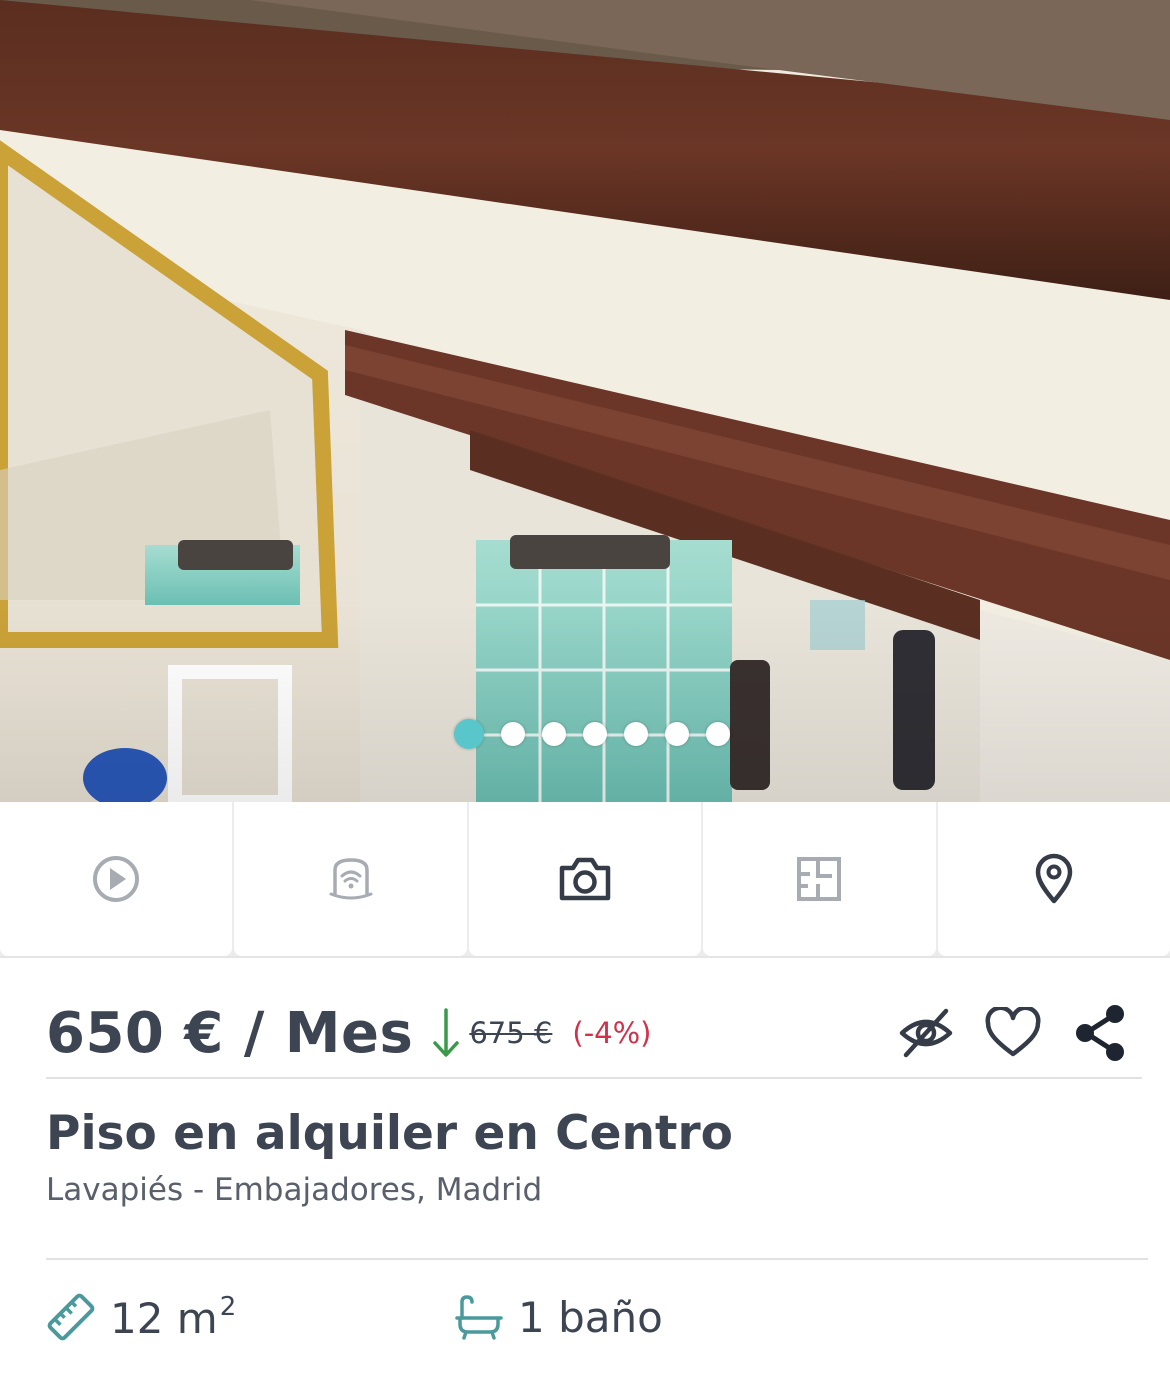 Image resolution: width=1170 pixels, height=1392 pixels. I want to click on price: 650 € / Mes, so click(230, 1033).